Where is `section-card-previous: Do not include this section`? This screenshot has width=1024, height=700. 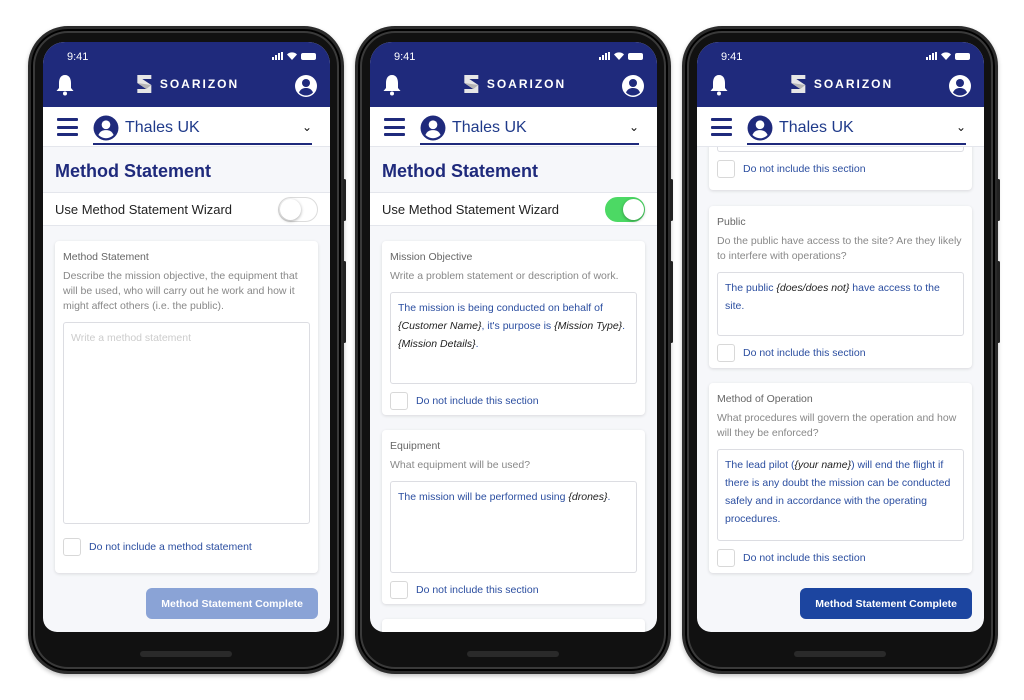
section-card-previous: Do not include this section is located at coordinates (840, 168).